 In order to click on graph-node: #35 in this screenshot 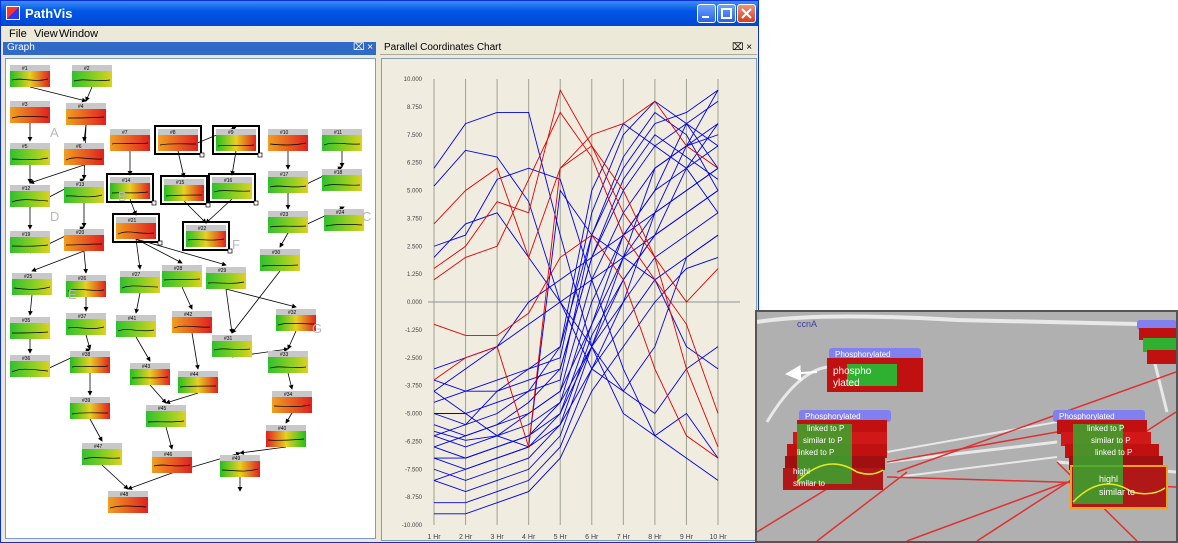, I will do `click(30, 328)`.